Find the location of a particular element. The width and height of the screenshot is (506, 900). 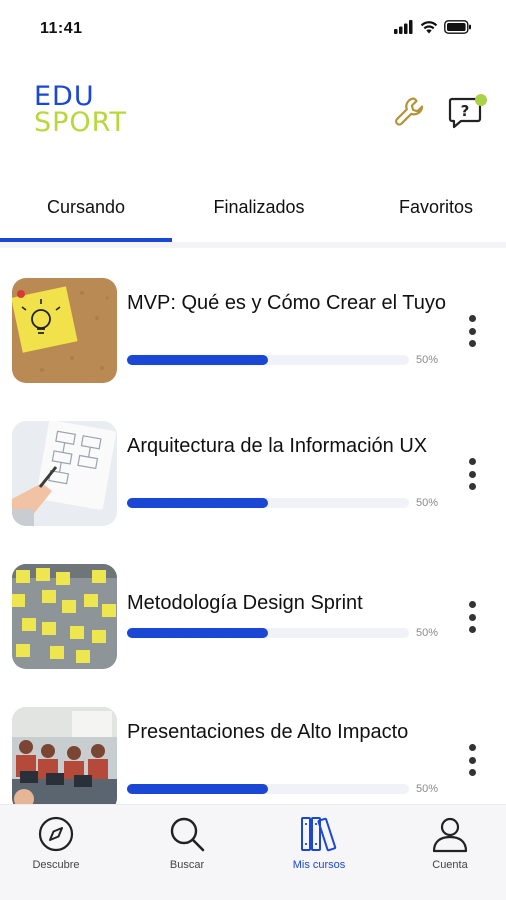

nav-label: Mis cursos is located at coordinates (319, 865).